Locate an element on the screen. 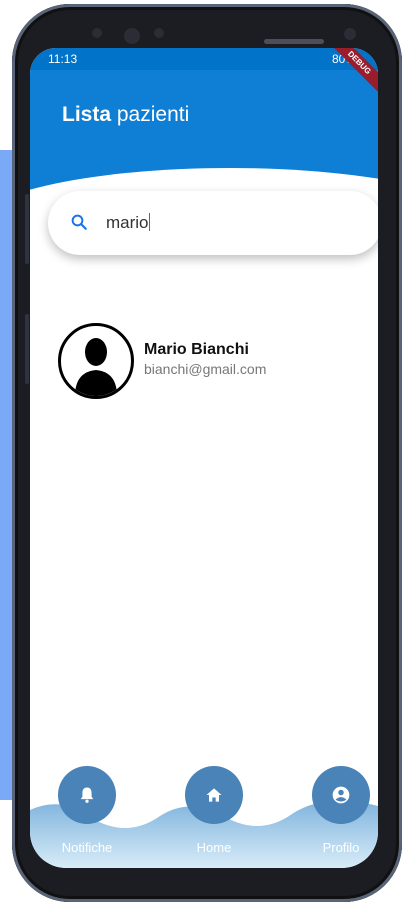 The image size is (405, 905). nav-button-profilo is located at coordinates (341, 795).